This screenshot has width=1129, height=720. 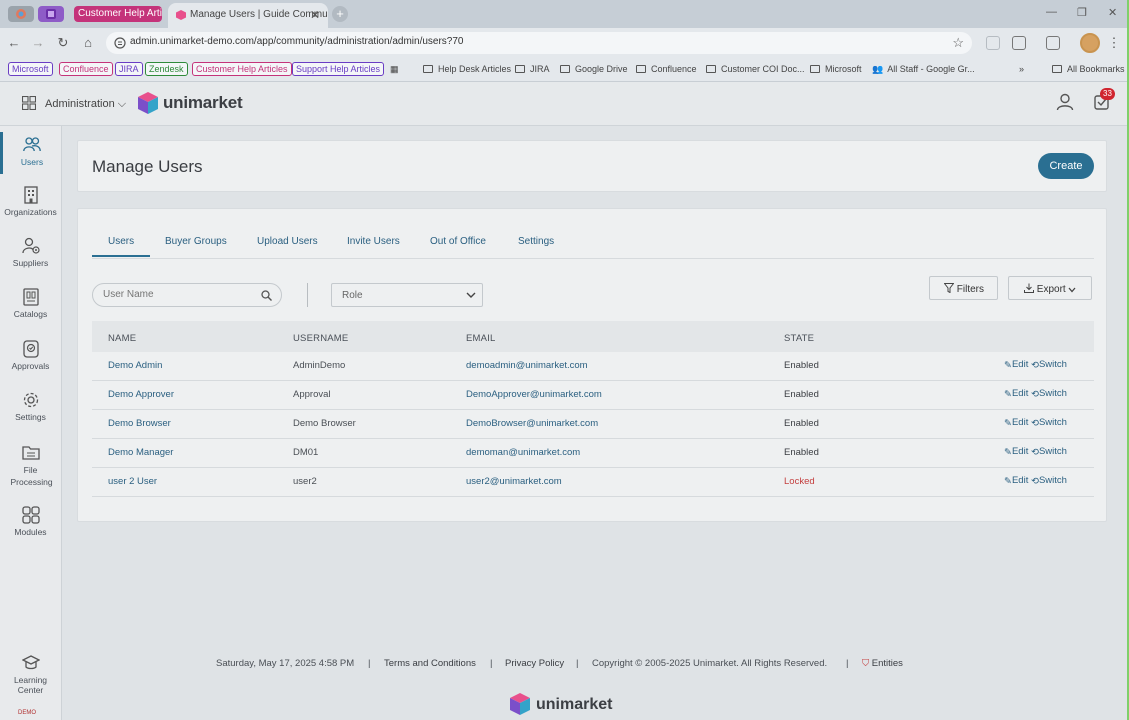 I want to click on tab-upload-users: Upload Users, so click(x=287, y=241).